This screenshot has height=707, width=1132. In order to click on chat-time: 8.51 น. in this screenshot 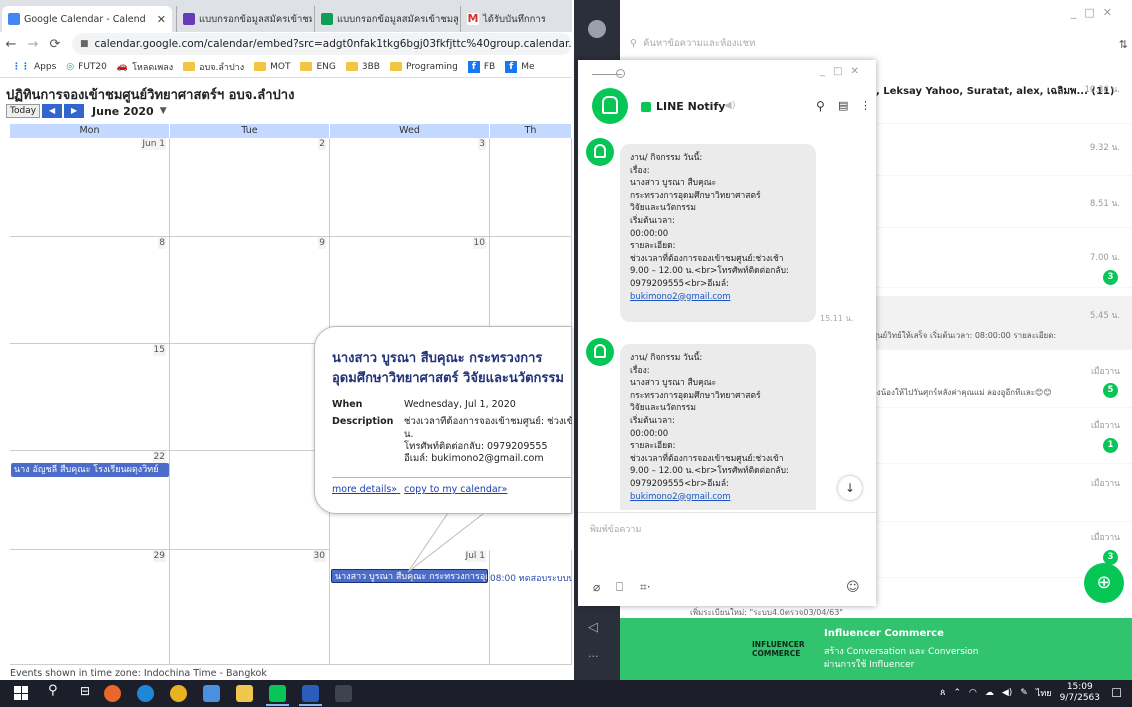, I will do `click(1104, 204)`.